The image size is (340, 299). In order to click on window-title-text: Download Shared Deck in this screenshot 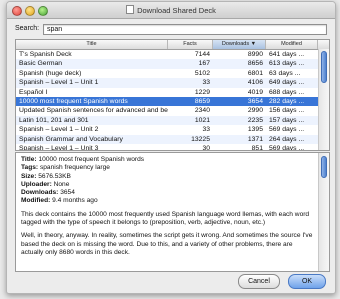, I will do `click(176, 10)`.